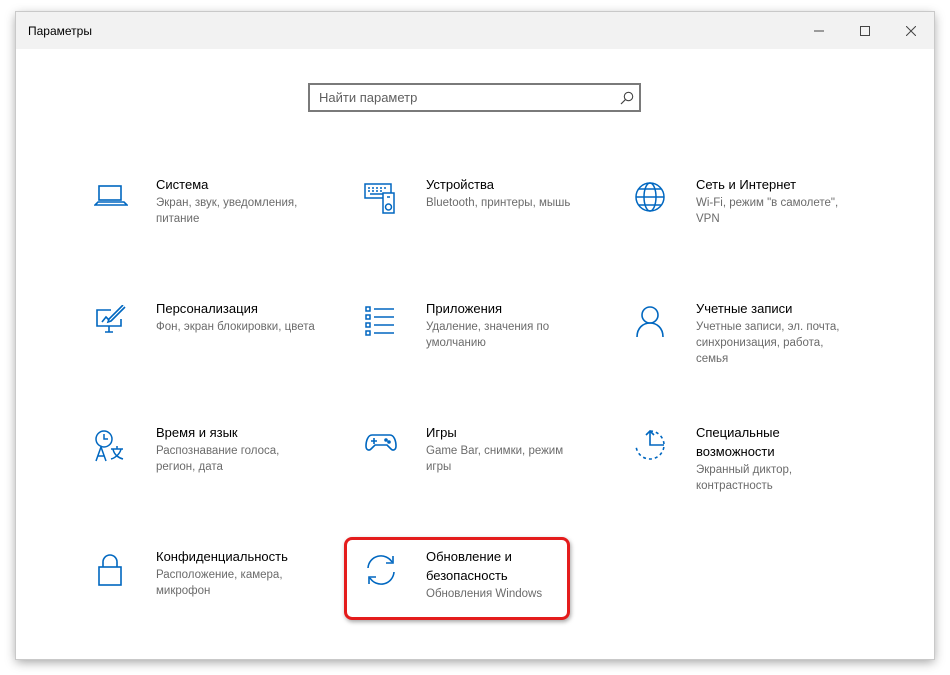 The width and height of the screenshot is (950, 675). I want to click on tile-name: Устройства, so click(460, 184).